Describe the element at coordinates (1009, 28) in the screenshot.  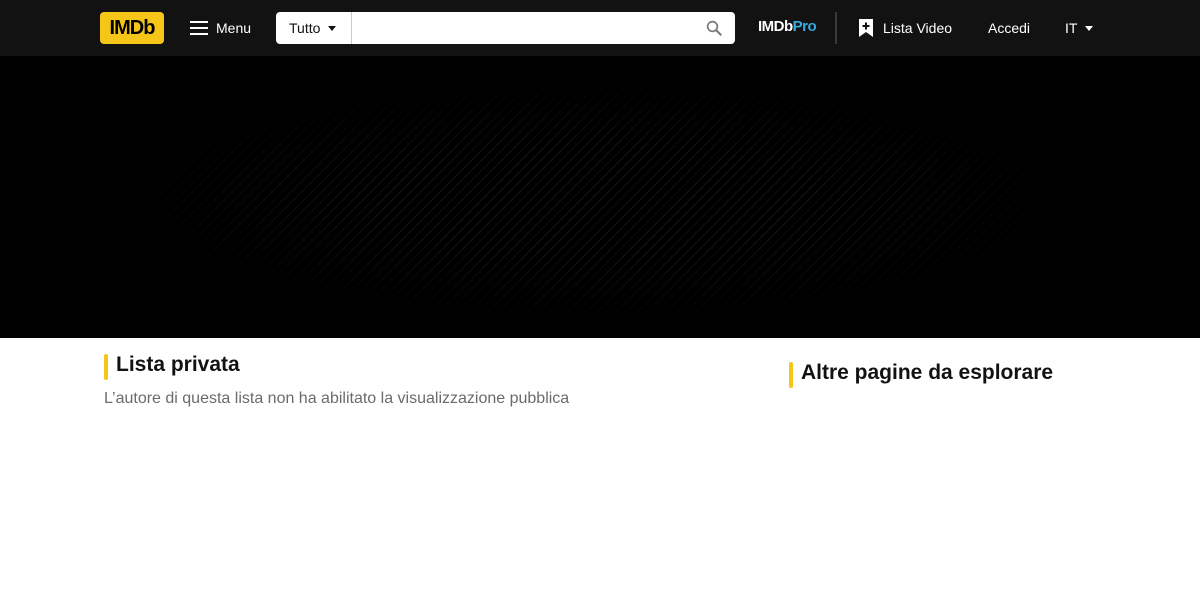
I see `signin-link: Accedi` at that location.